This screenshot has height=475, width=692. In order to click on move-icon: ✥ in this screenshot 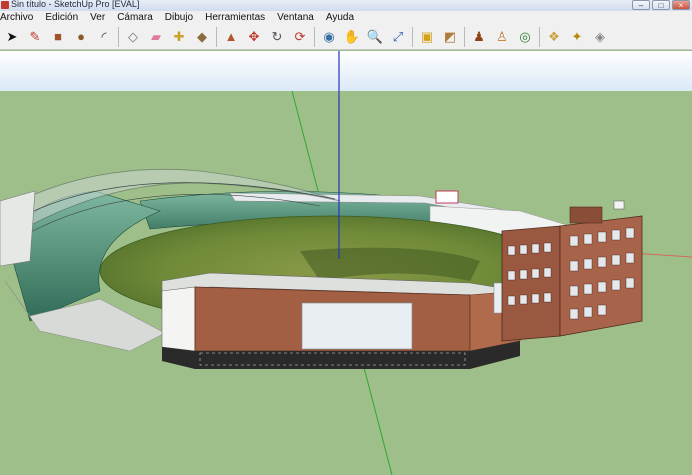, I will do `click(254, 36)`.